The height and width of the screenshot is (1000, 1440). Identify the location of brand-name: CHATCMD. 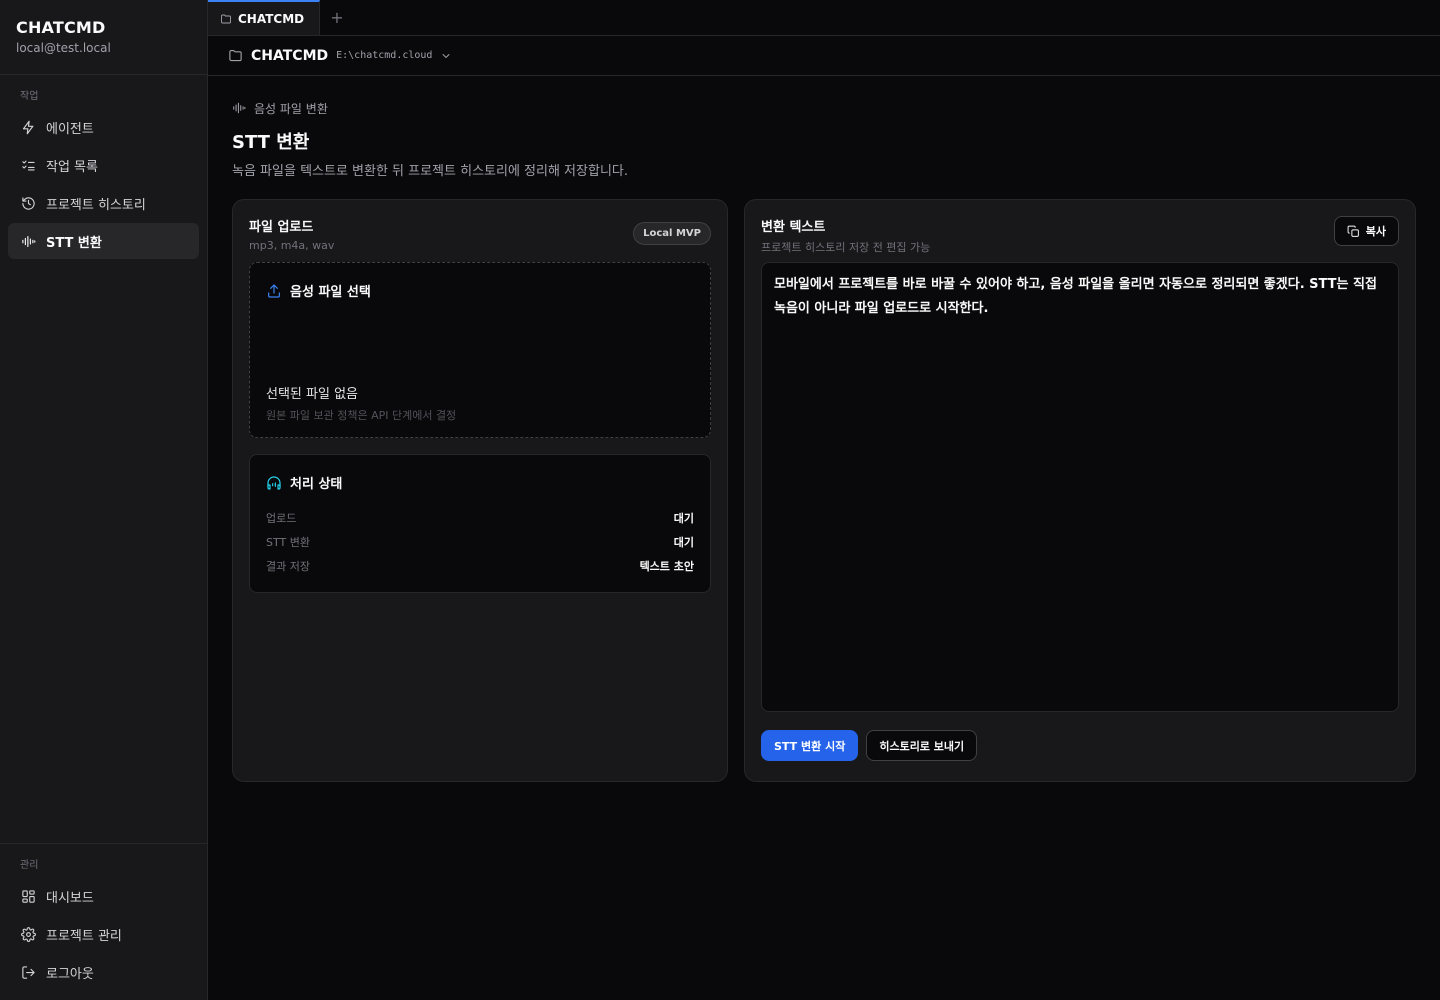
(61, 27).